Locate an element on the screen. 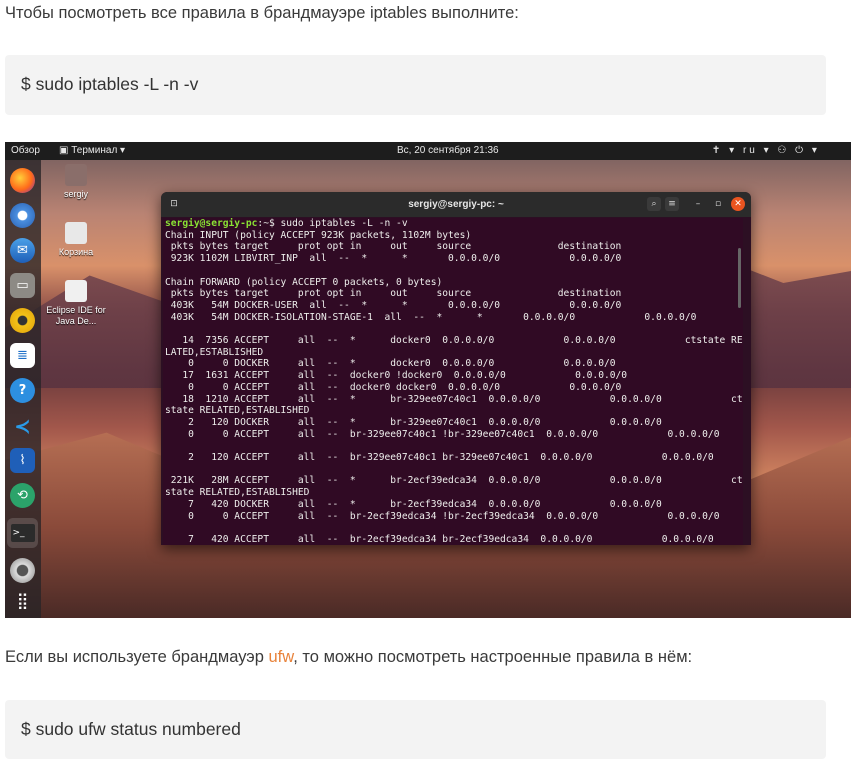 This screenshot has height=770, width=858. home-folder-icon is located at coordinates (76, 175).